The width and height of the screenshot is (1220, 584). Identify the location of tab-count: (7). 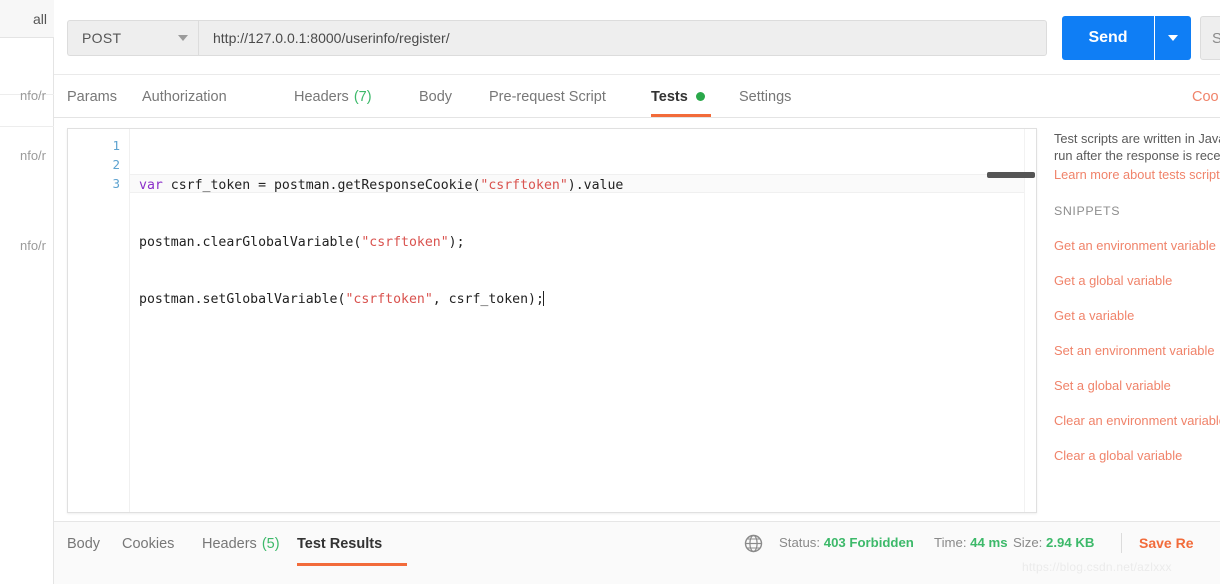
(362, 96).